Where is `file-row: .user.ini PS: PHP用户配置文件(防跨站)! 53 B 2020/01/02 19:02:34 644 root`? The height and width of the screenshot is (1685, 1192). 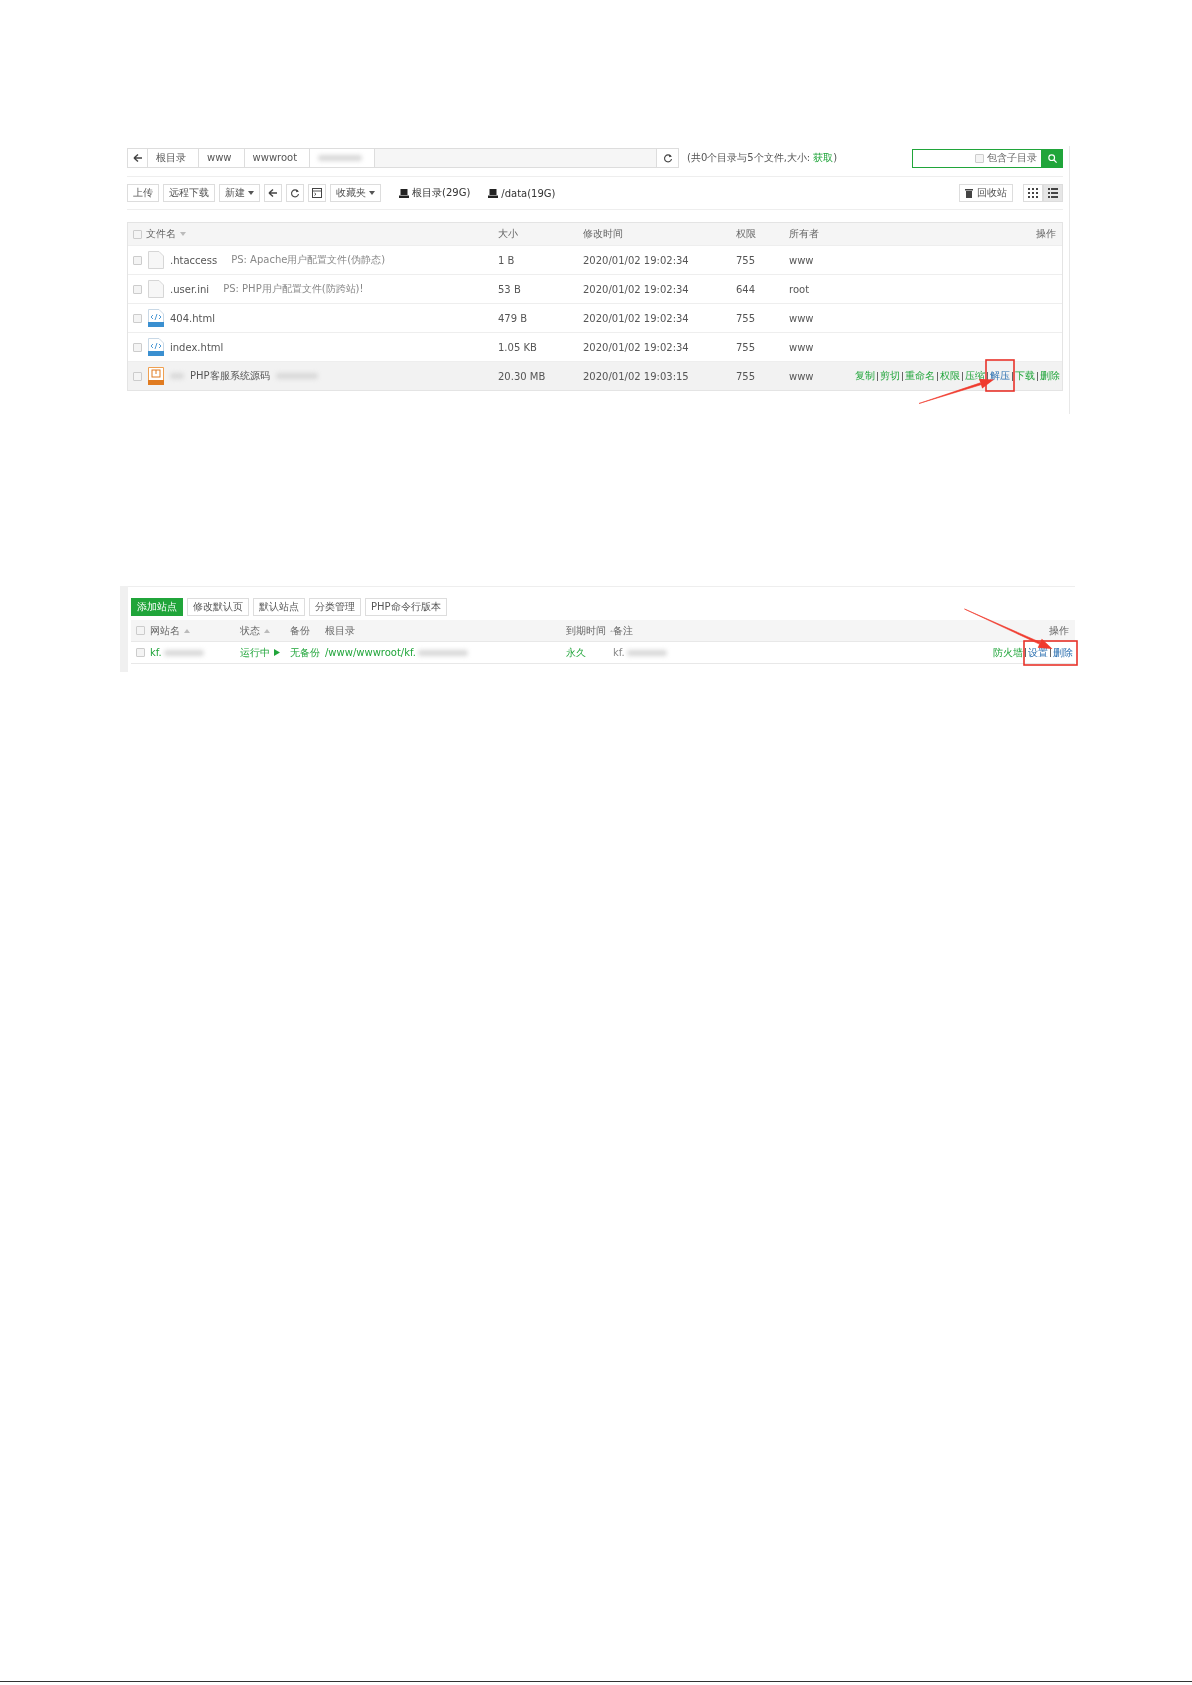 file-row: .user.ini PS: PHP用户配置文件(防跨站)! 53 B 2020/01/02 19:02:34 644 root is located at coordinates (595, 288).